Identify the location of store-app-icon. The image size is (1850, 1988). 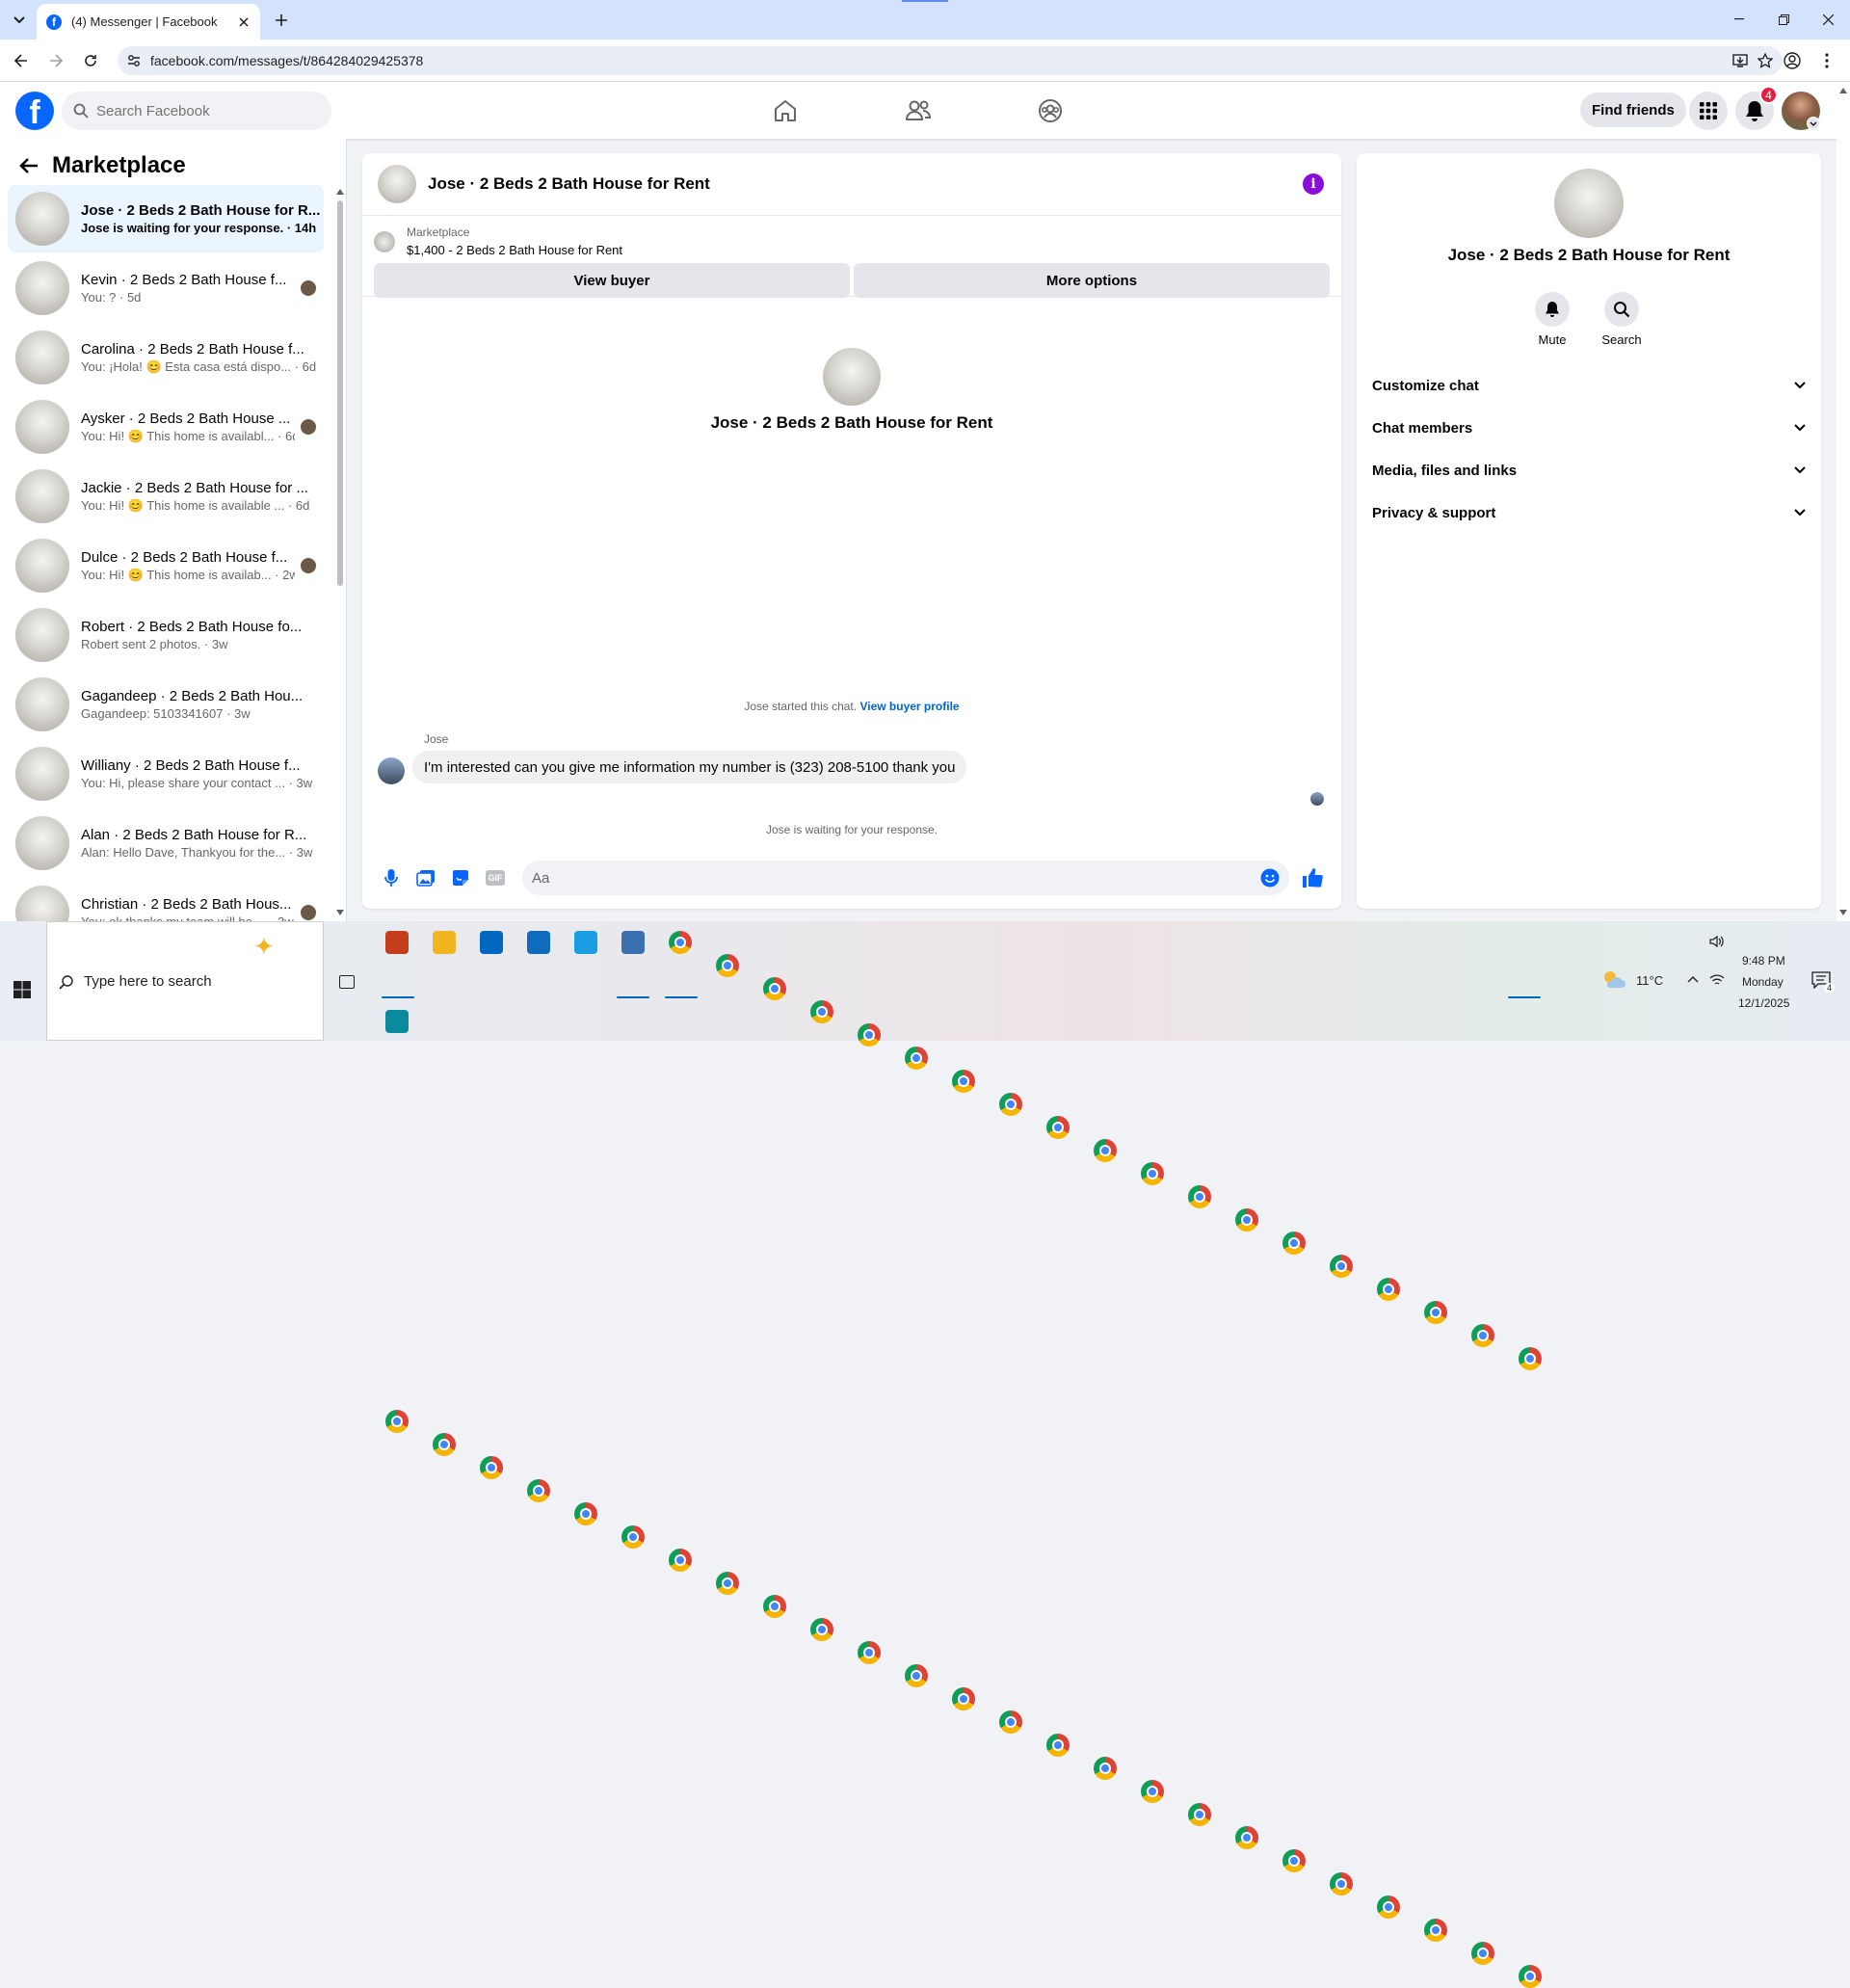
(491, 942).